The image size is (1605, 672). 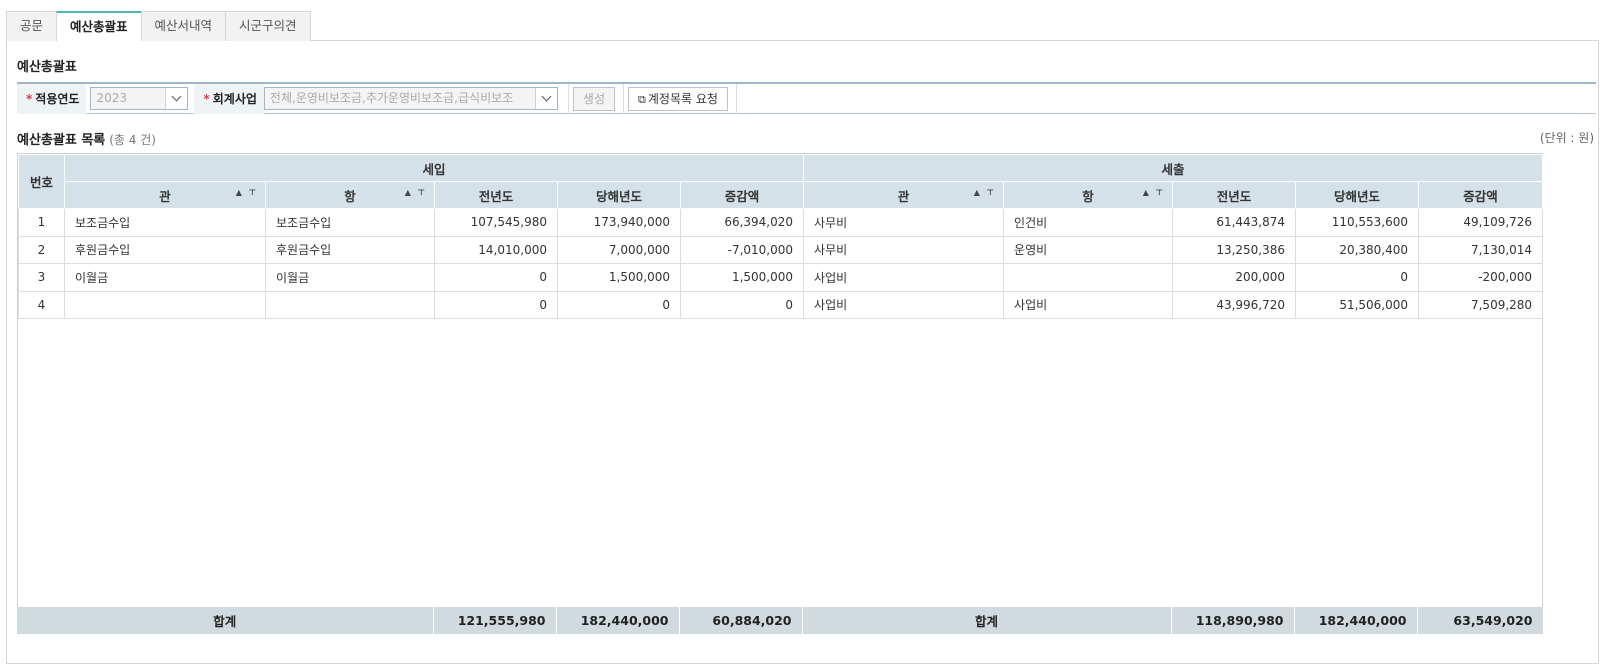 I want to click on cell-expense-prev: 13,250,386, so click(x=1234, y=249).